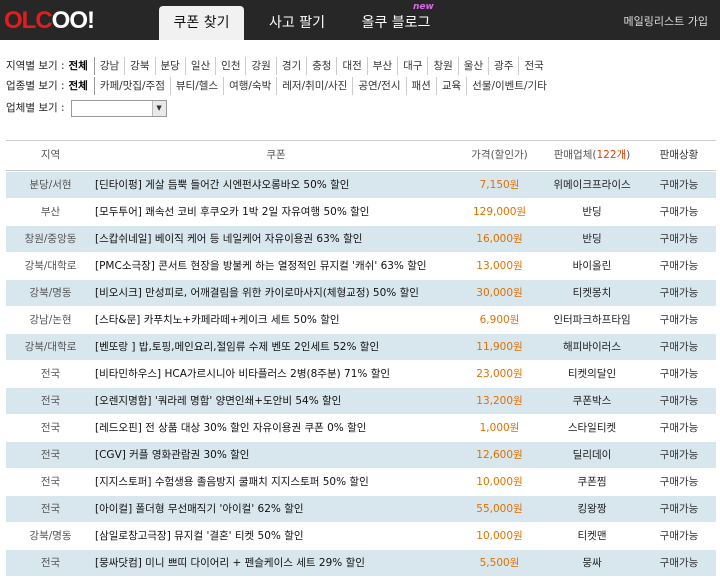  What do you see at coordinates (50, 155) in the screenshot?
I see `header-region: 지역` at bounding box center [50, 155].